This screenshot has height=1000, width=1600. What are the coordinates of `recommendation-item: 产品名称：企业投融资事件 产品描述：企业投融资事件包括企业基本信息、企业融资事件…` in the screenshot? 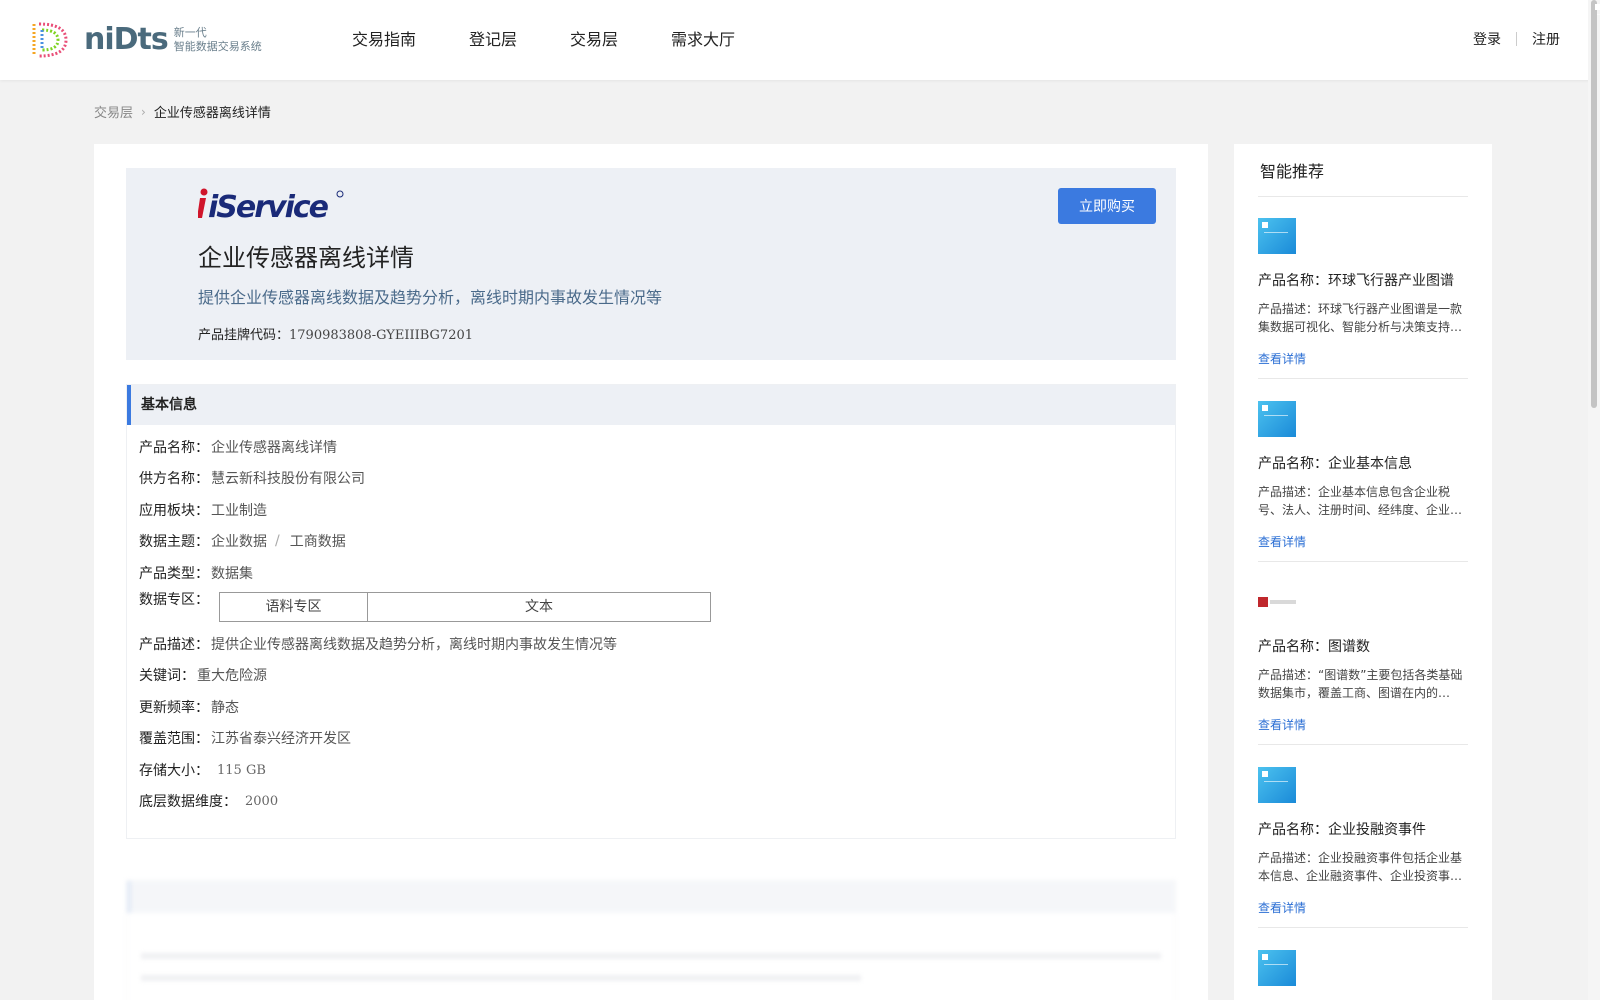 It's located at (1363, 841).